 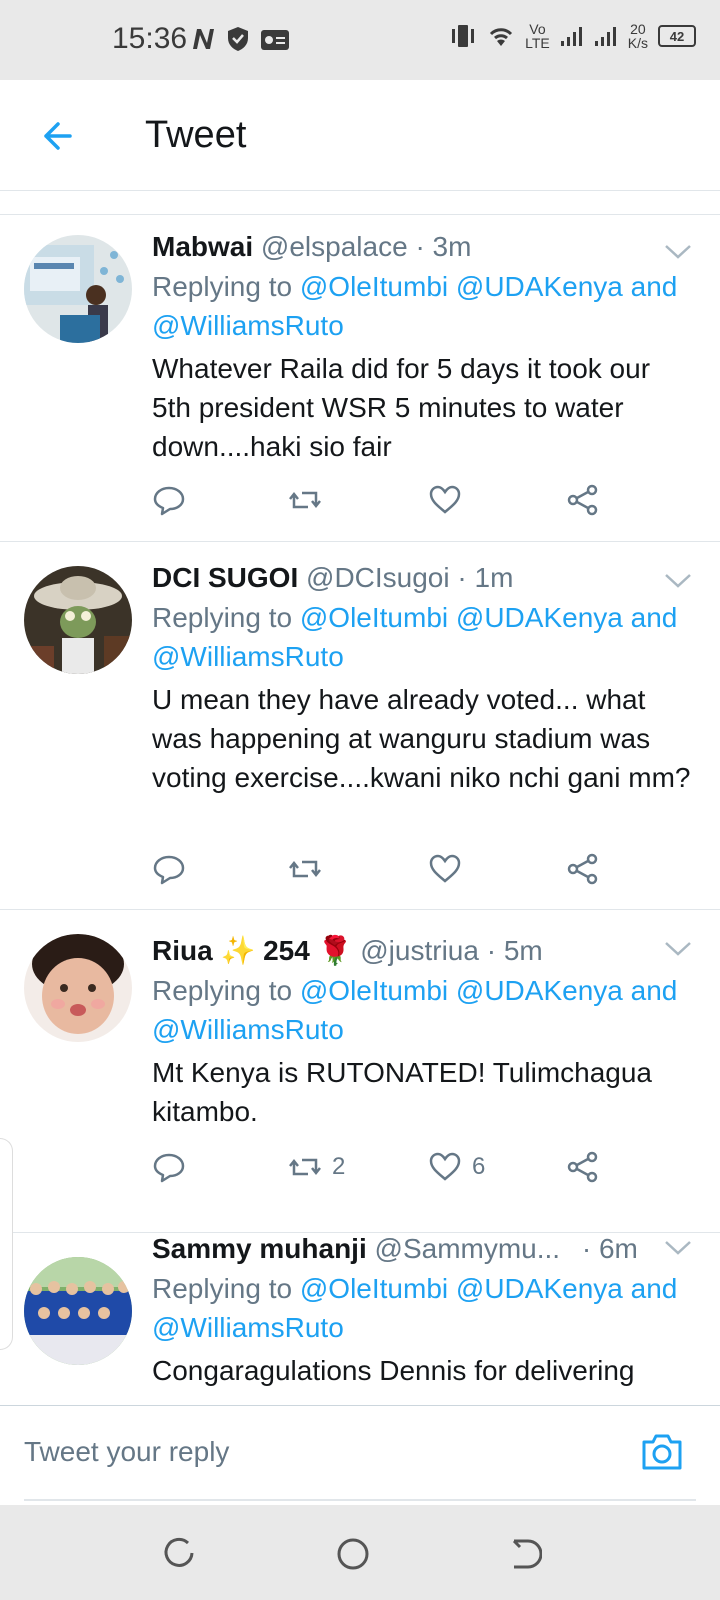 What do you see at coordinates (485, 577) in the screenshot?
I see `tweet-time: · 1m` at bounding box center [485, 577].